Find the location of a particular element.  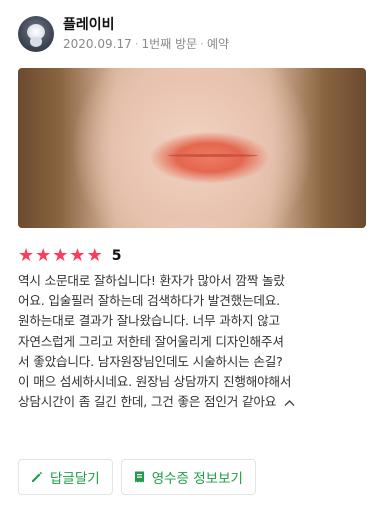

rating: ★ ★ ★ ★ ★ 5 is located at coordinates (69, 256).